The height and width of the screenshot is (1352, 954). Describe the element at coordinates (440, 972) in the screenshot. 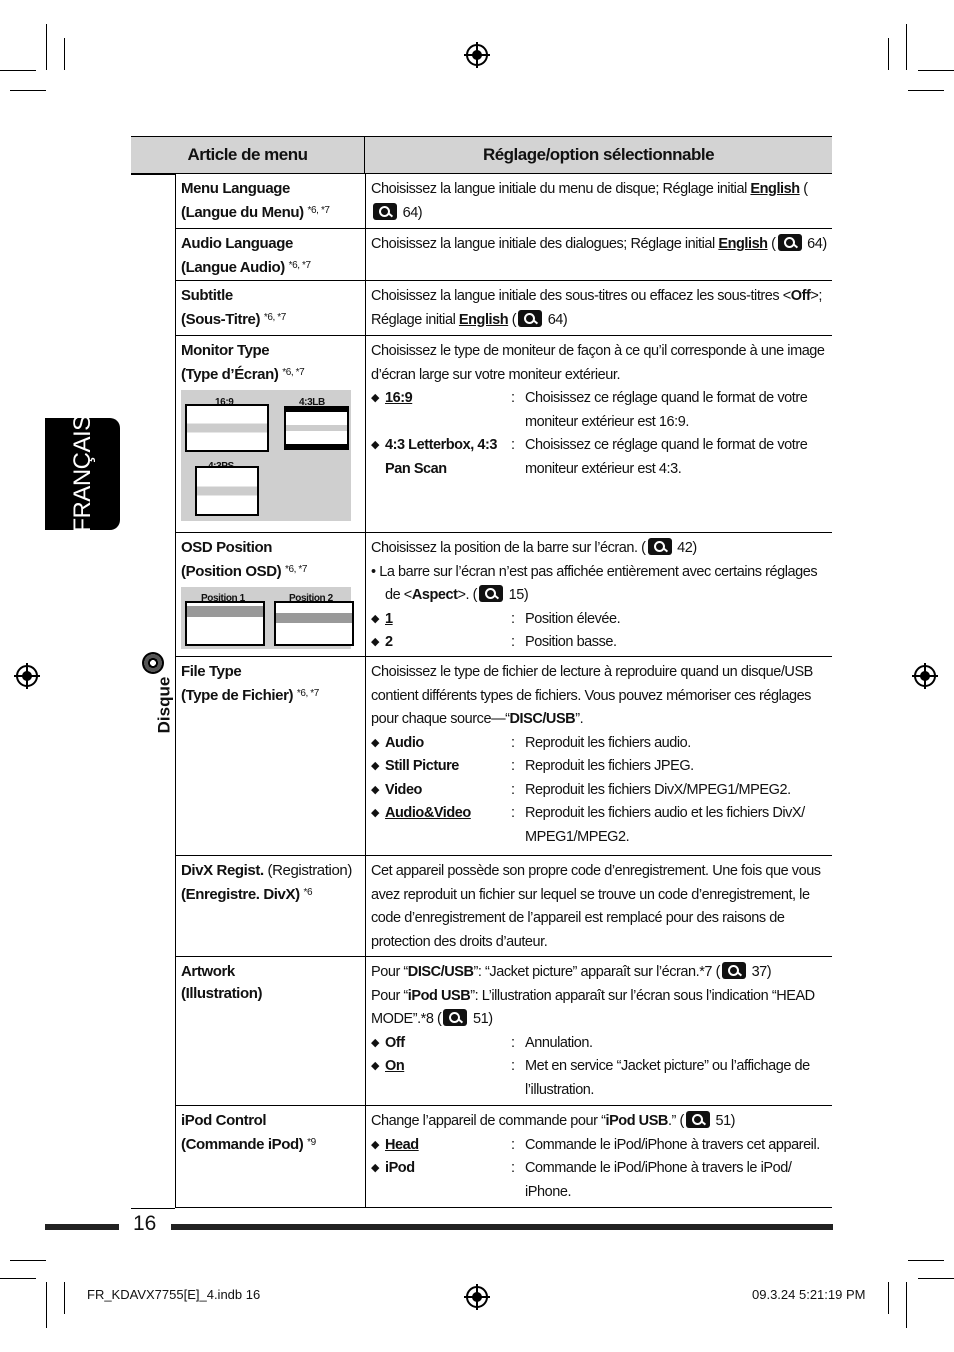

I see `text-run: DISC/USB` at that location.